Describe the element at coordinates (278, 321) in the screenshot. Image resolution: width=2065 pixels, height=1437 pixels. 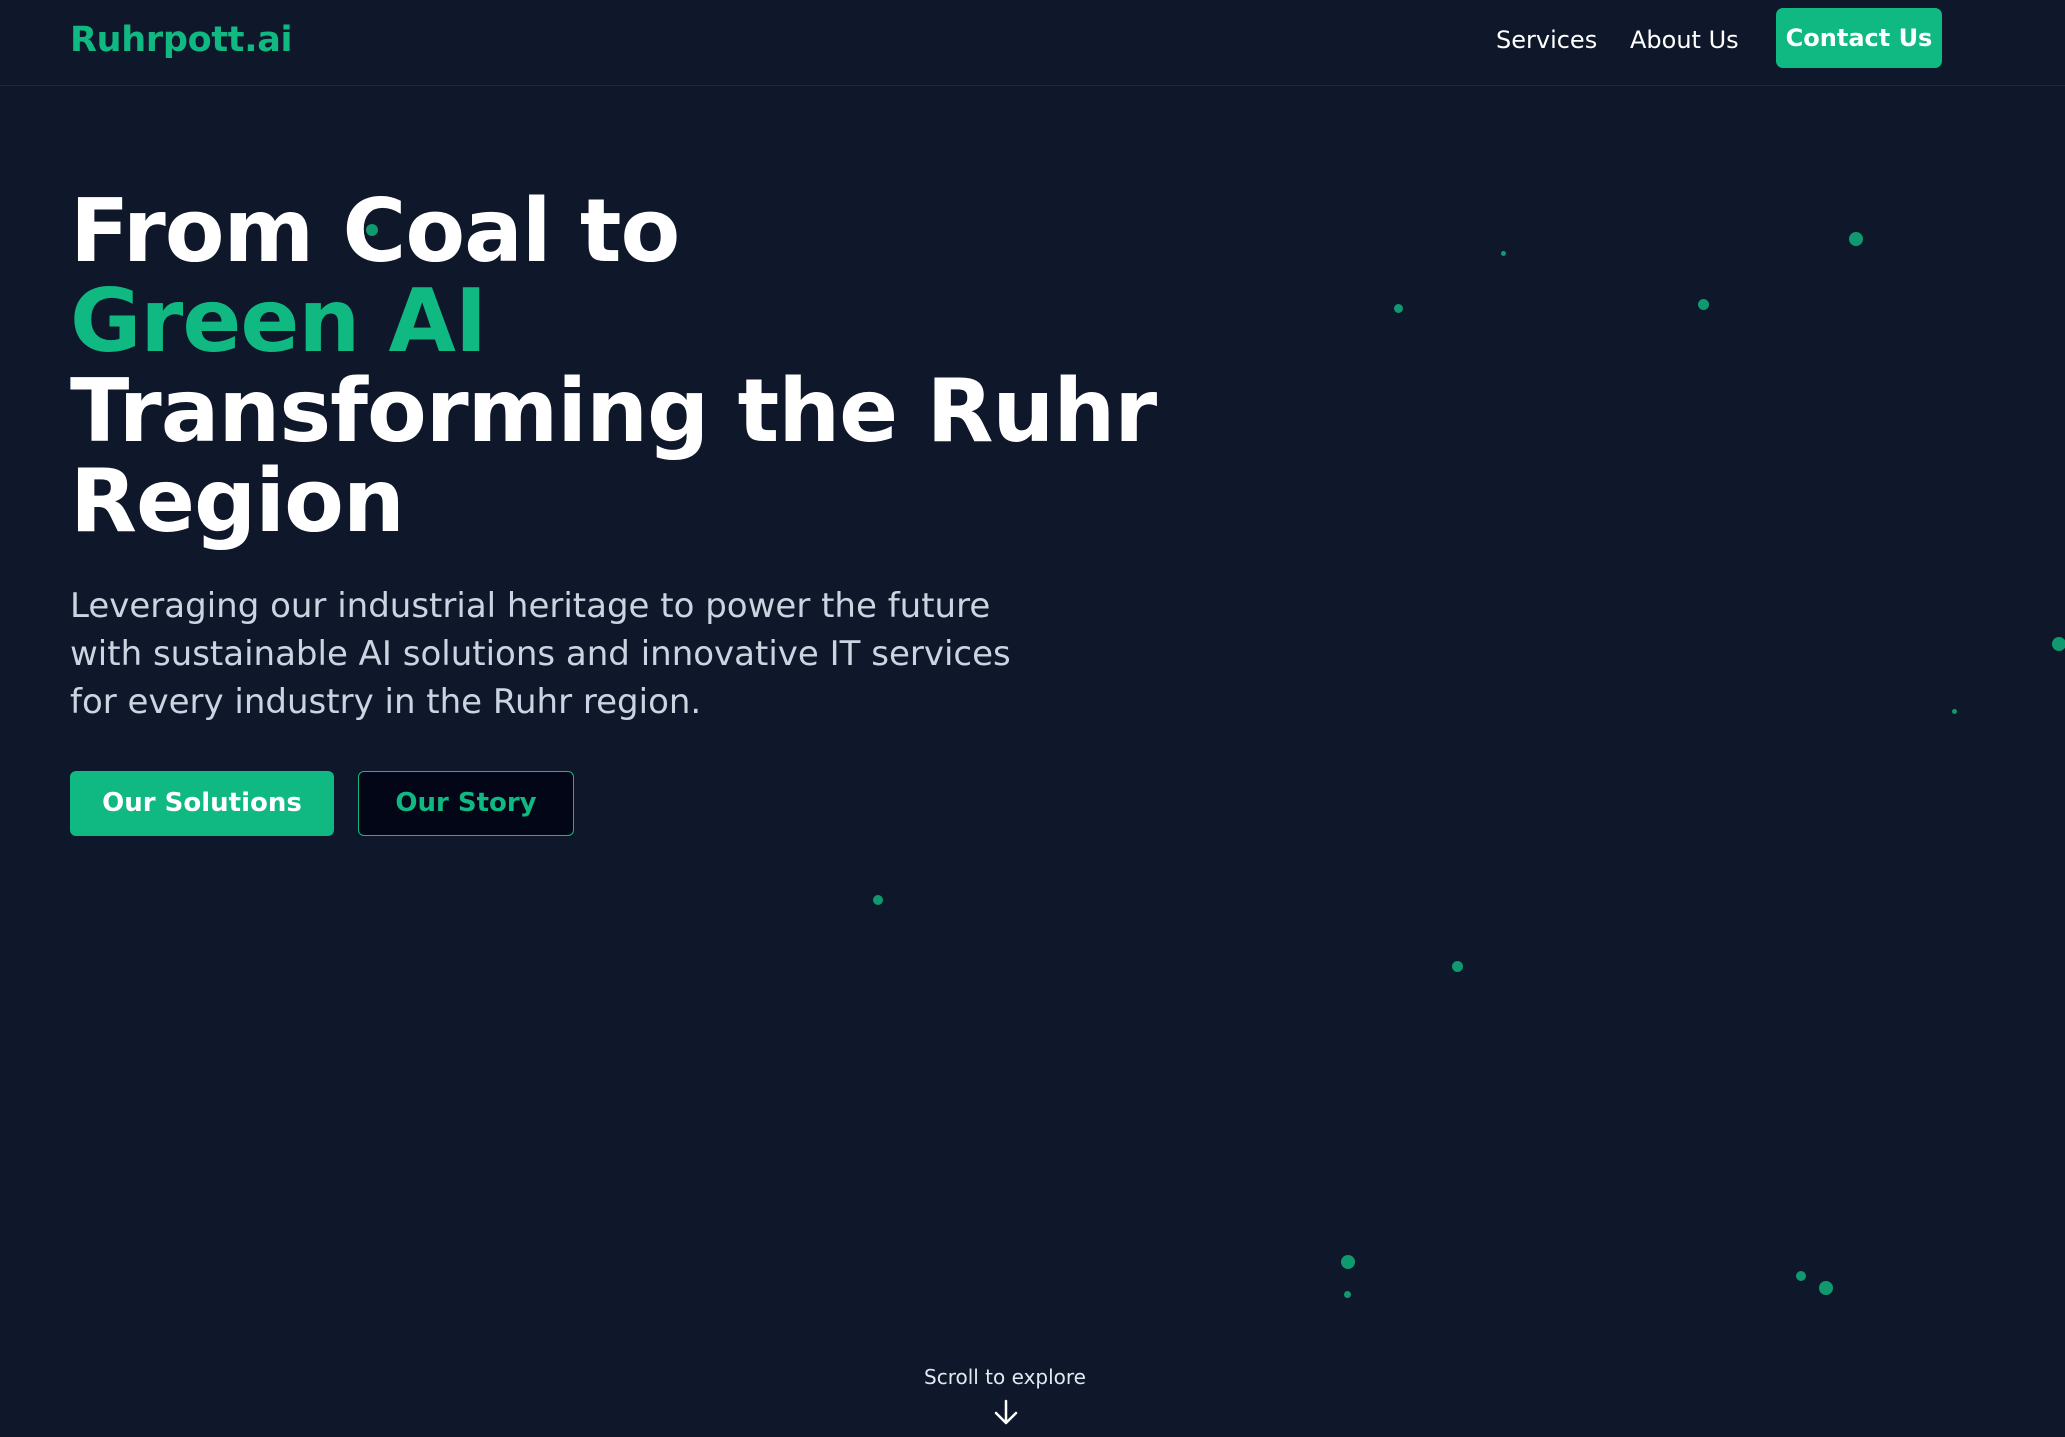
I see `hero-title-highlight: Green AI` at that location.